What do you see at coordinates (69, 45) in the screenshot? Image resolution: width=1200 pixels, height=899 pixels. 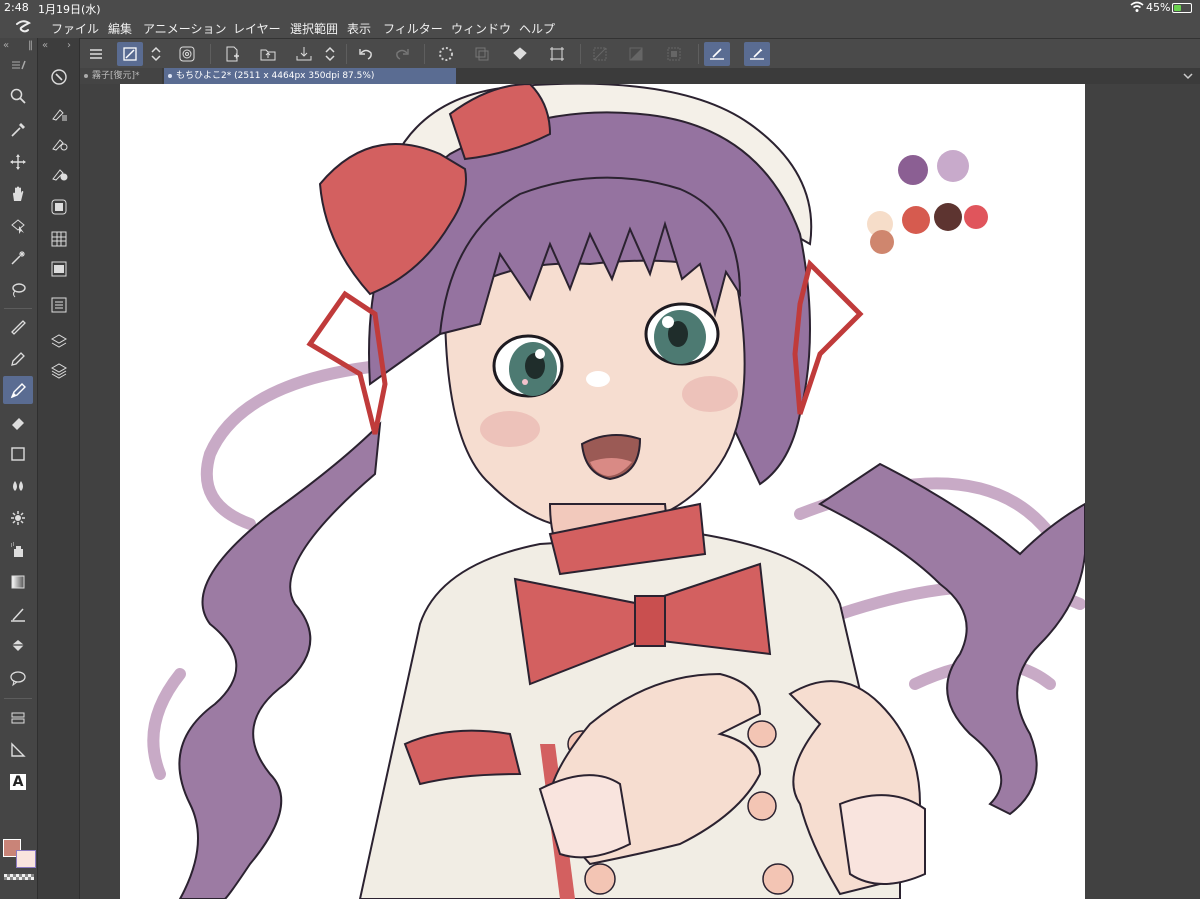 I see `chevron-right-icon: ›` at bounding box center [69, 45].